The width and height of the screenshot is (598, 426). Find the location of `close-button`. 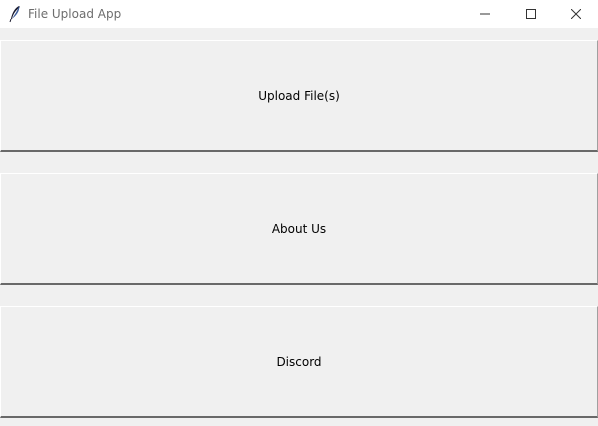

close-button is located at coordinates (575, 14).